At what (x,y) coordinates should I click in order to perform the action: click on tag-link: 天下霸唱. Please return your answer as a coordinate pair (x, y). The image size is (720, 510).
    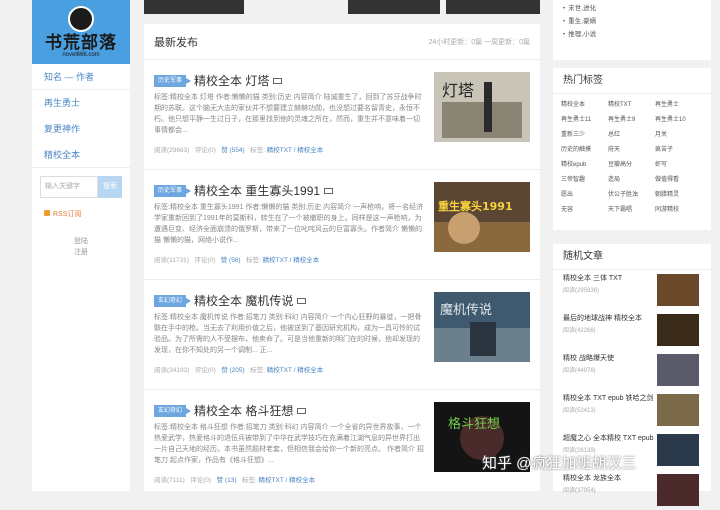
    Looking at the image, I should click on (631, 210).